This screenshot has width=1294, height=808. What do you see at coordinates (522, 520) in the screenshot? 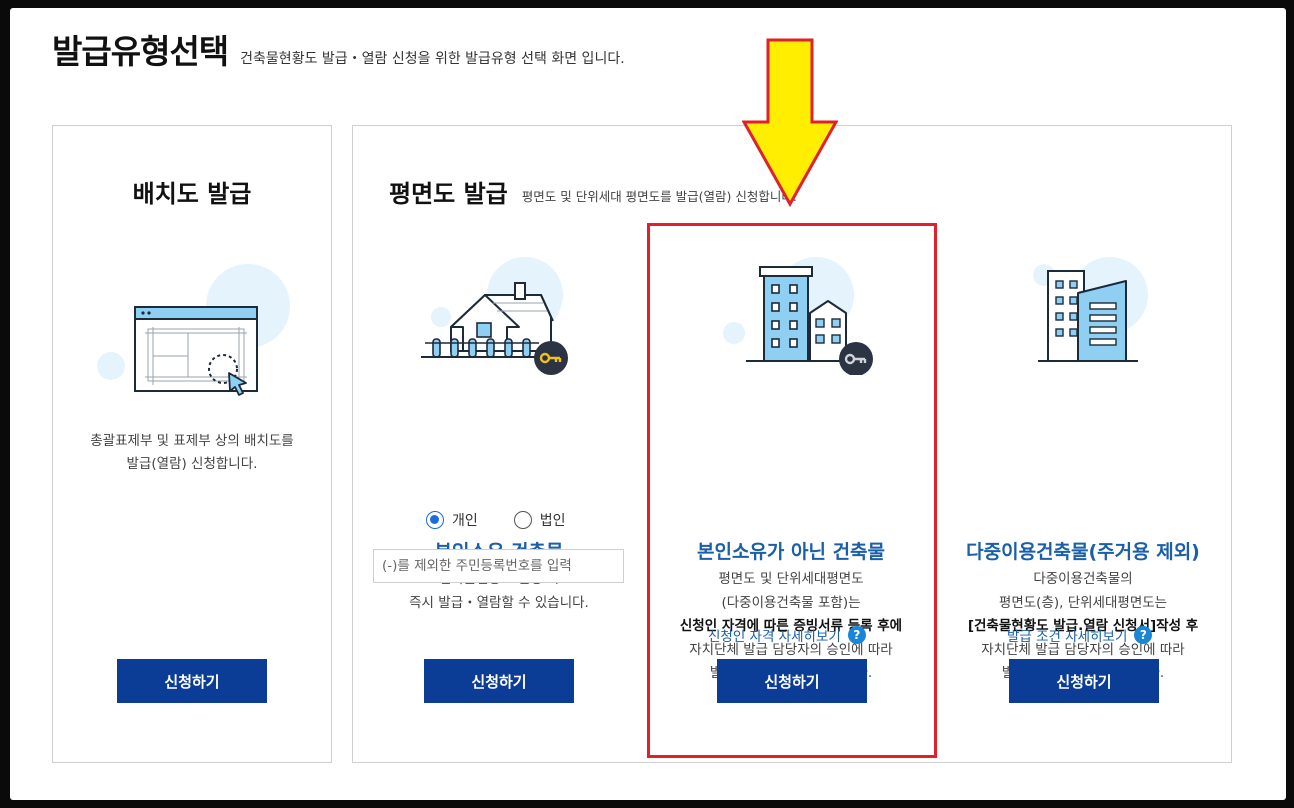
I see `radio-corporate-control` at bounding box center [522, 520].